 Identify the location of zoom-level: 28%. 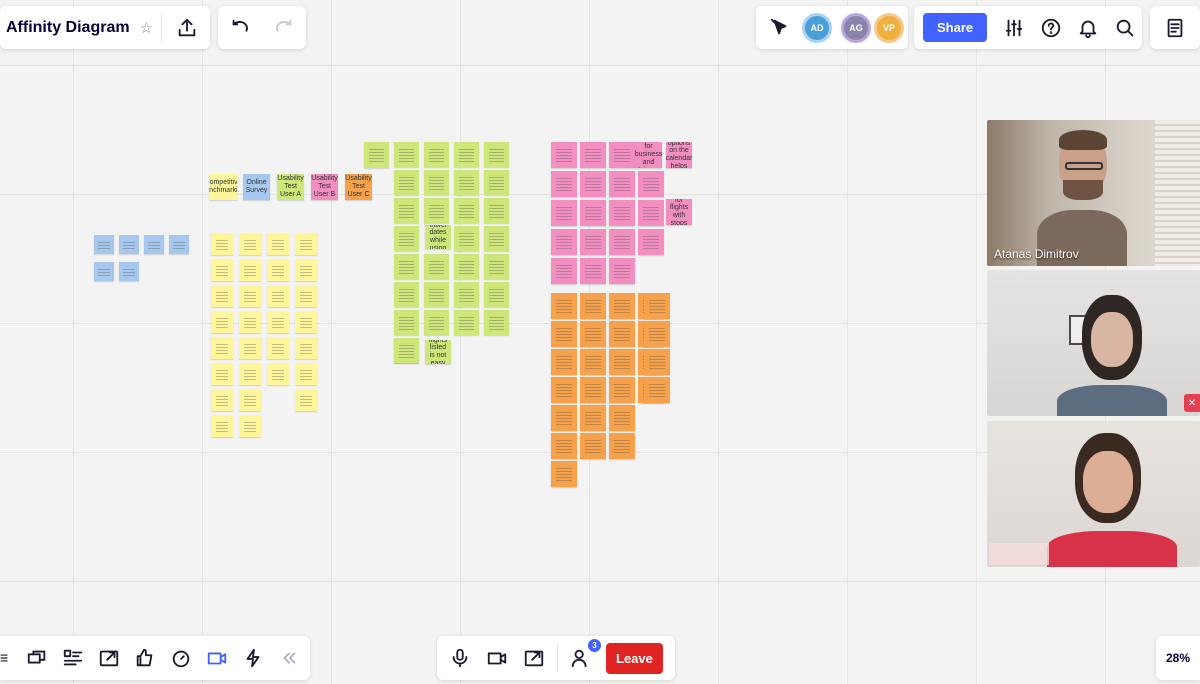
(1178, 658).